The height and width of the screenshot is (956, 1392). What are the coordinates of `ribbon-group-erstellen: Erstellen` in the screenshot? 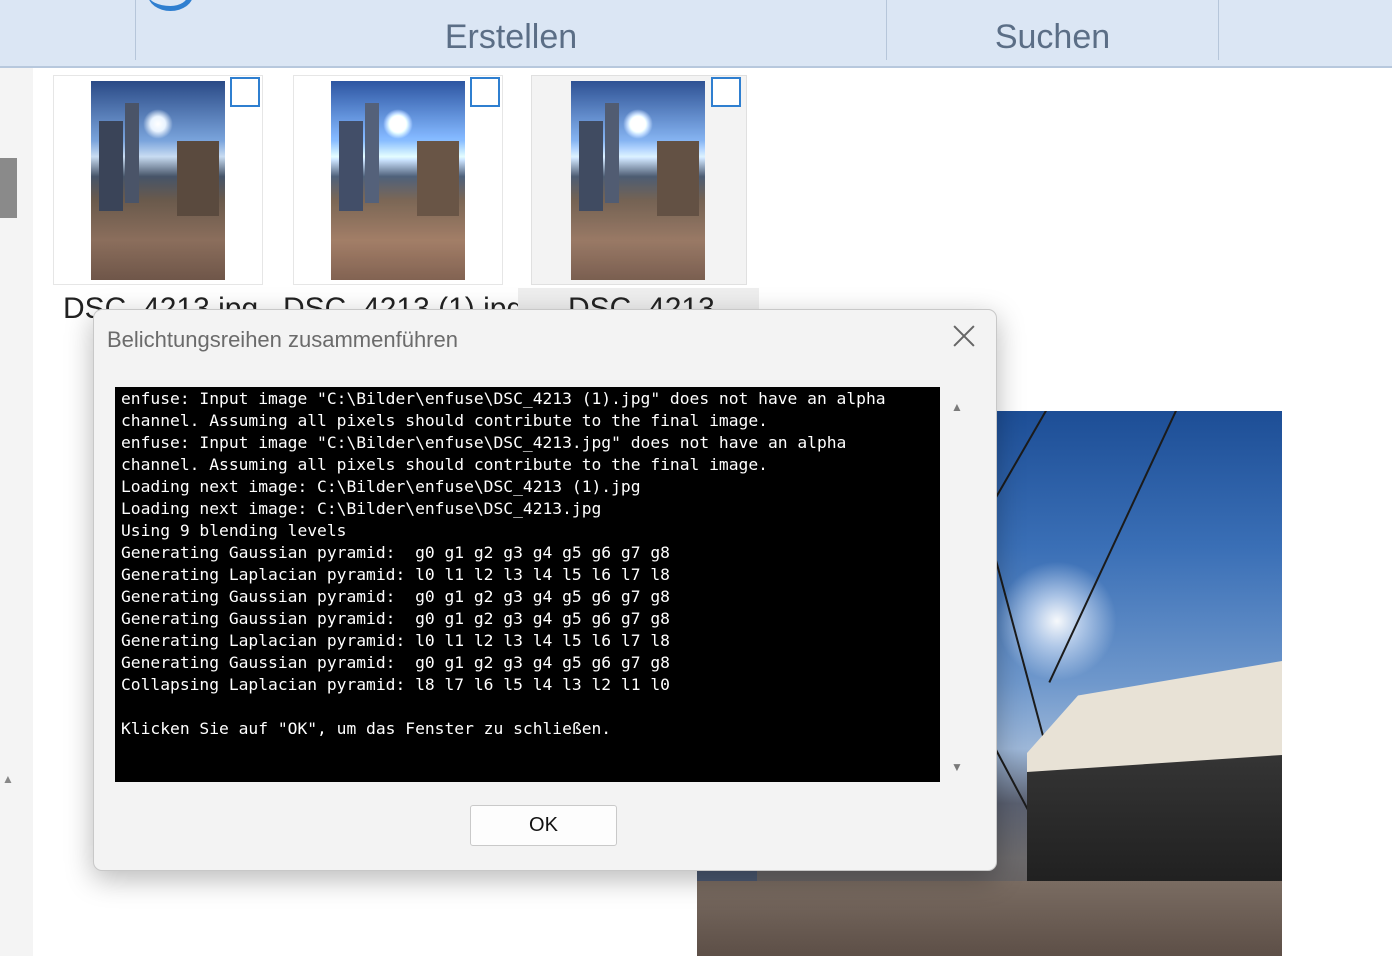 It's located at (511, 37).